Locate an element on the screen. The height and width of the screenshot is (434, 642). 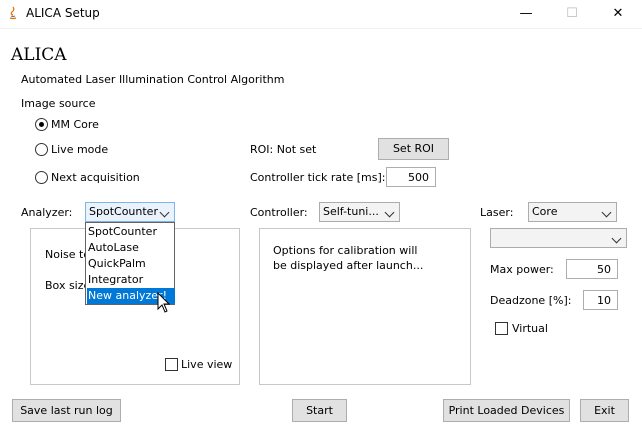
image-source-label: Image source is located at coordinates (58, 103).